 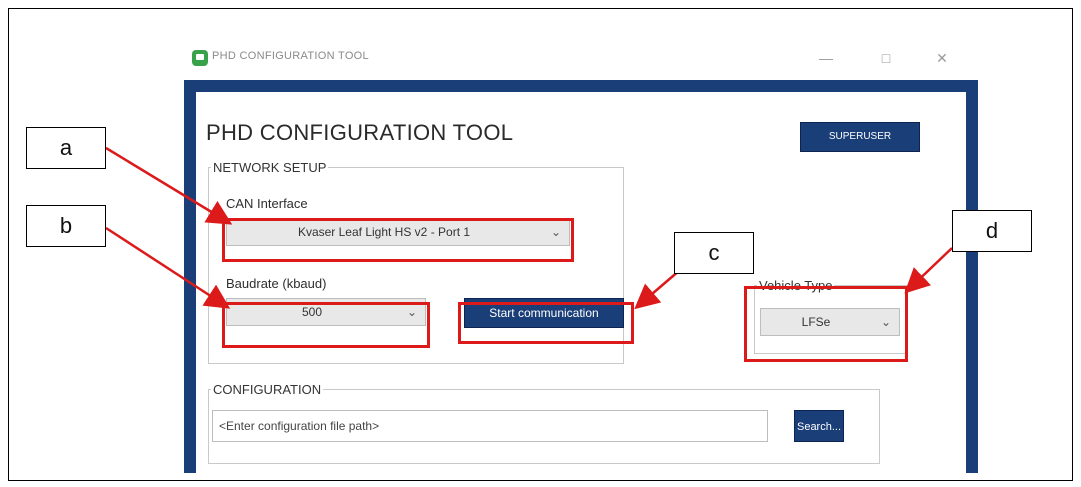 What do you see at coordinates (657, 289) in the screenshot?
I see `arrow-c` at bounding box center [657, 289].